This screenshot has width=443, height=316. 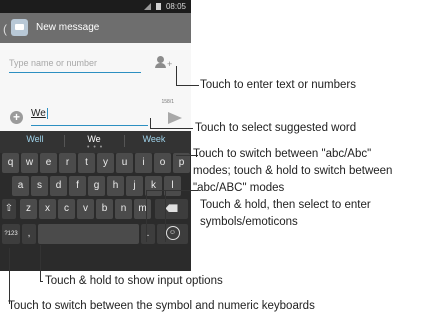 I want to click on delete-glyph, so click(x=171, y=208).